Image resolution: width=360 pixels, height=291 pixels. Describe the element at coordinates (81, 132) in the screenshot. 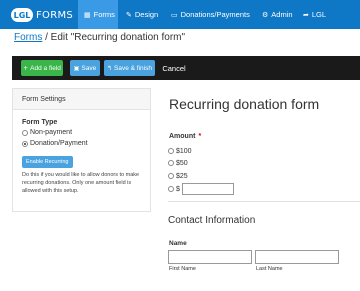

I see `form-type-option-nonpayment: Non-payment` at that location.